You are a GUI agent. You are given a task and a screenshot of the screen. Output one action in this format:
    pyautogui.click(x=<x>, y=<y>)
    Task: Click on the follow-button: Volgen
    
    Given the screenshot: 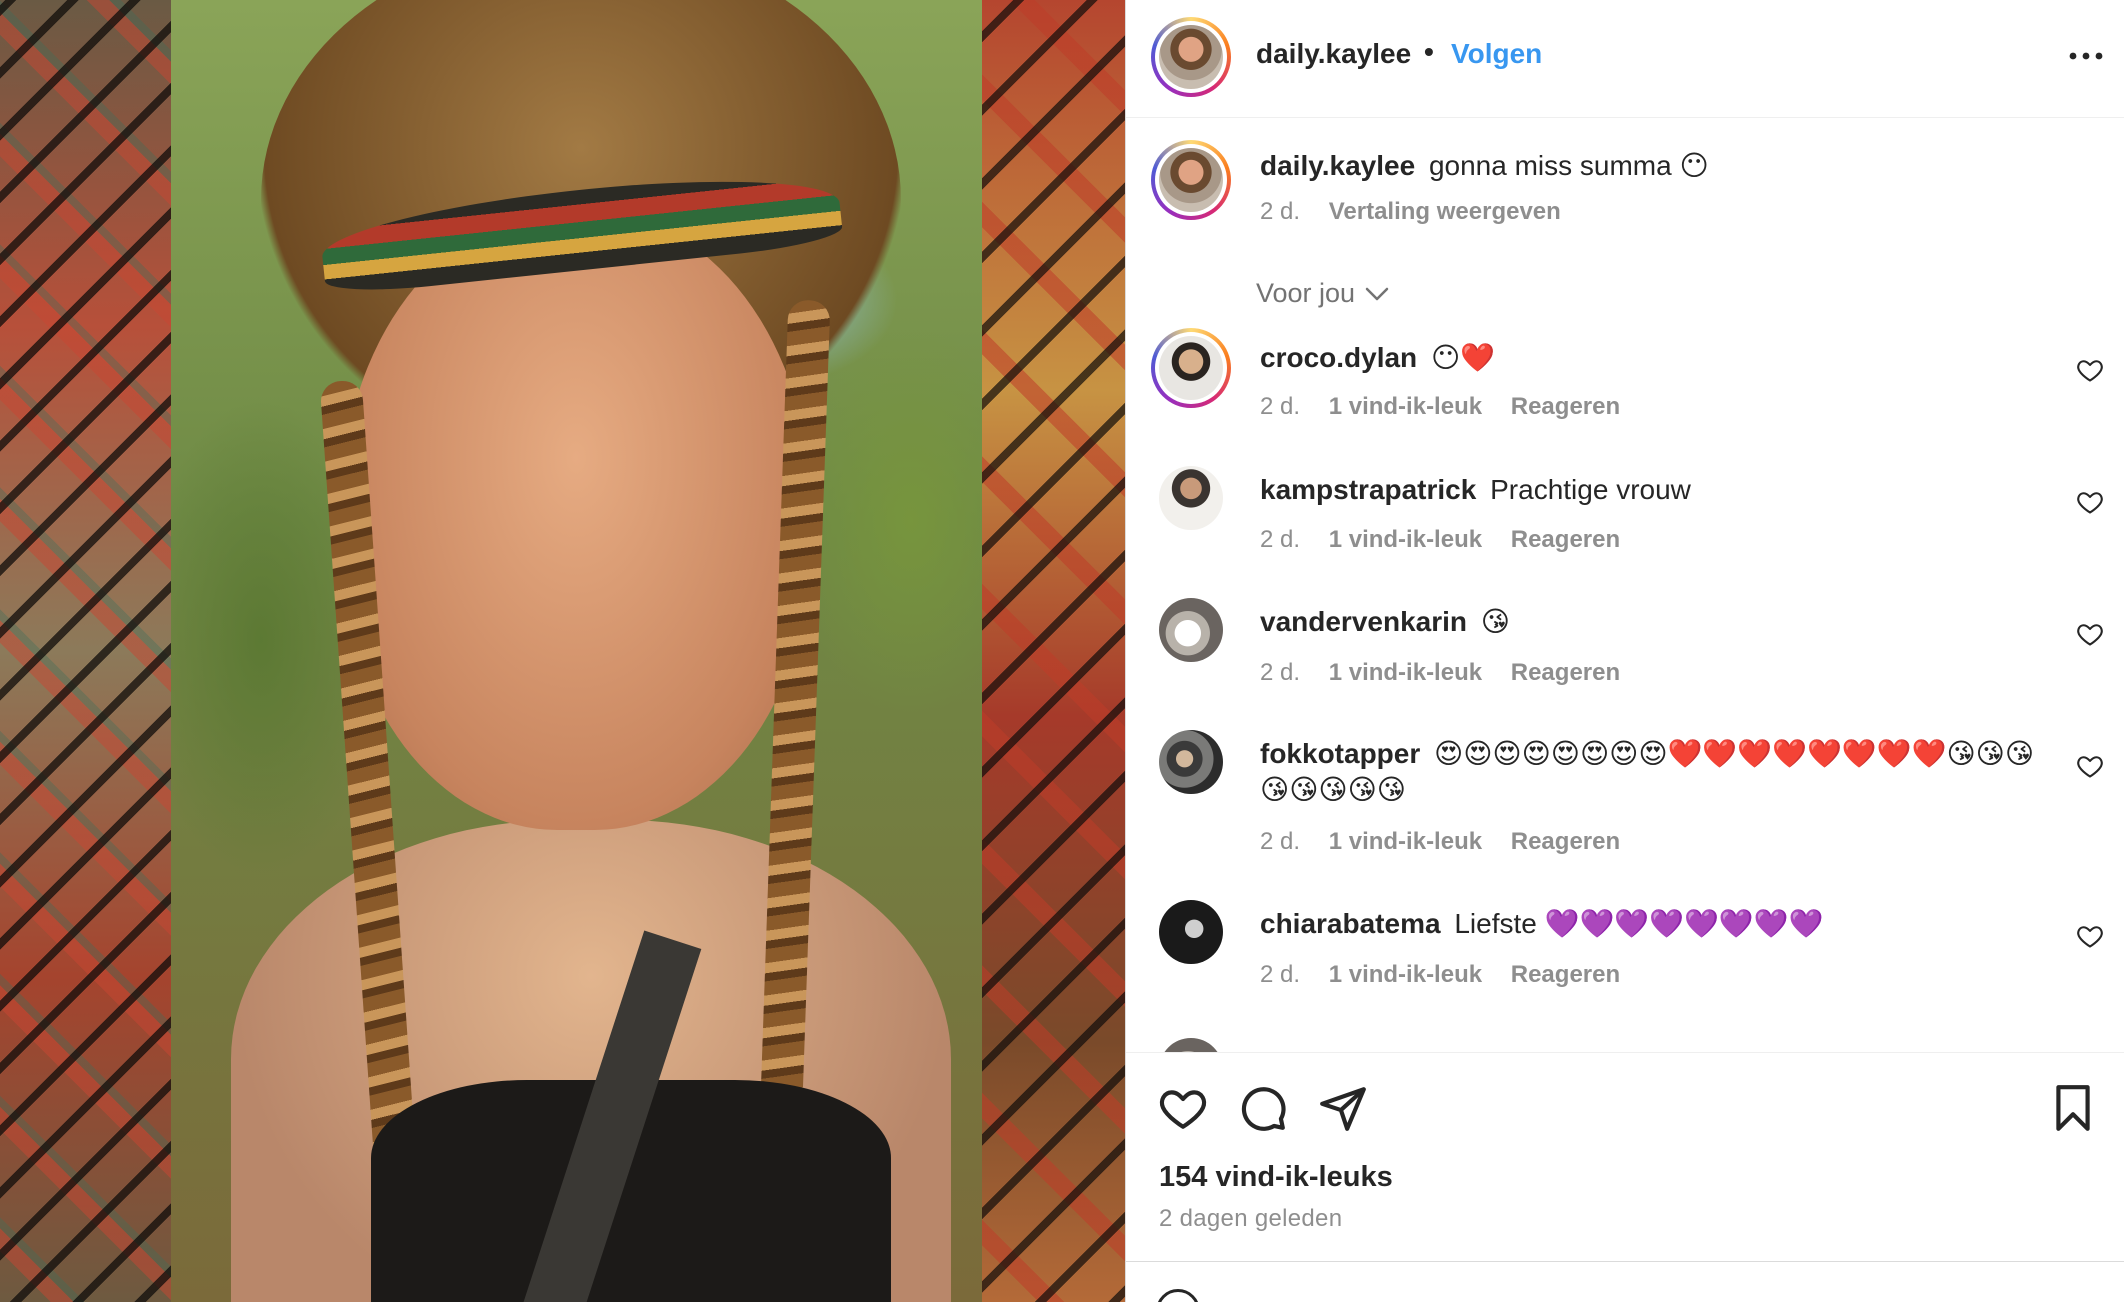 What is the action you would take?
    pyautogui.click(x=1496, y=54)
    